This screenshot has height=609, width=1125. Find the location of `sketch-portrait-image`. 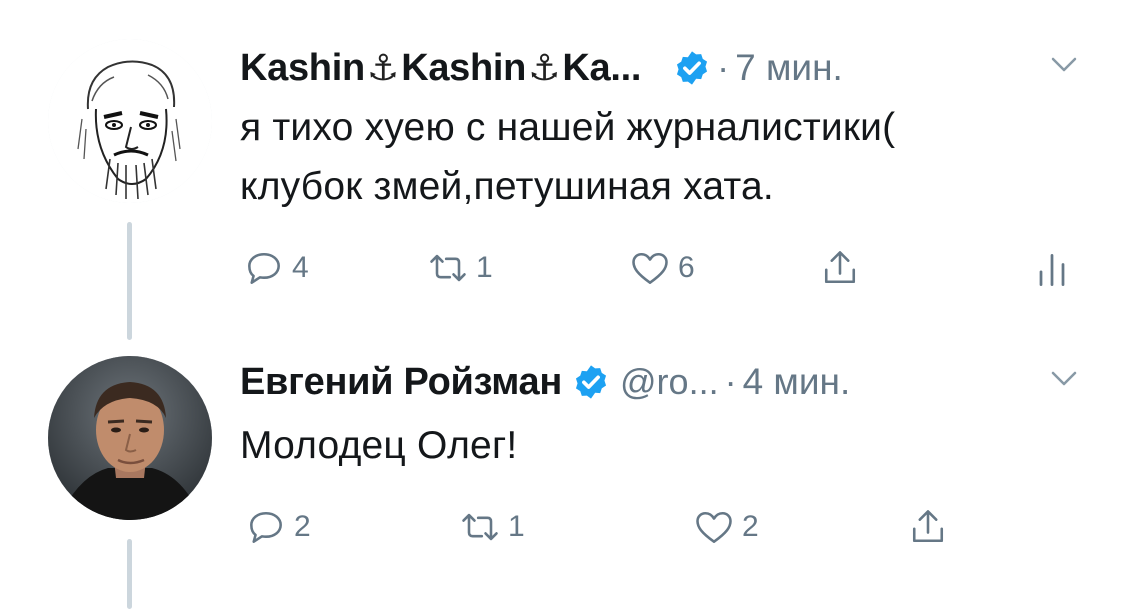

sketch-portrait-image is located at coordinates (130, 121).